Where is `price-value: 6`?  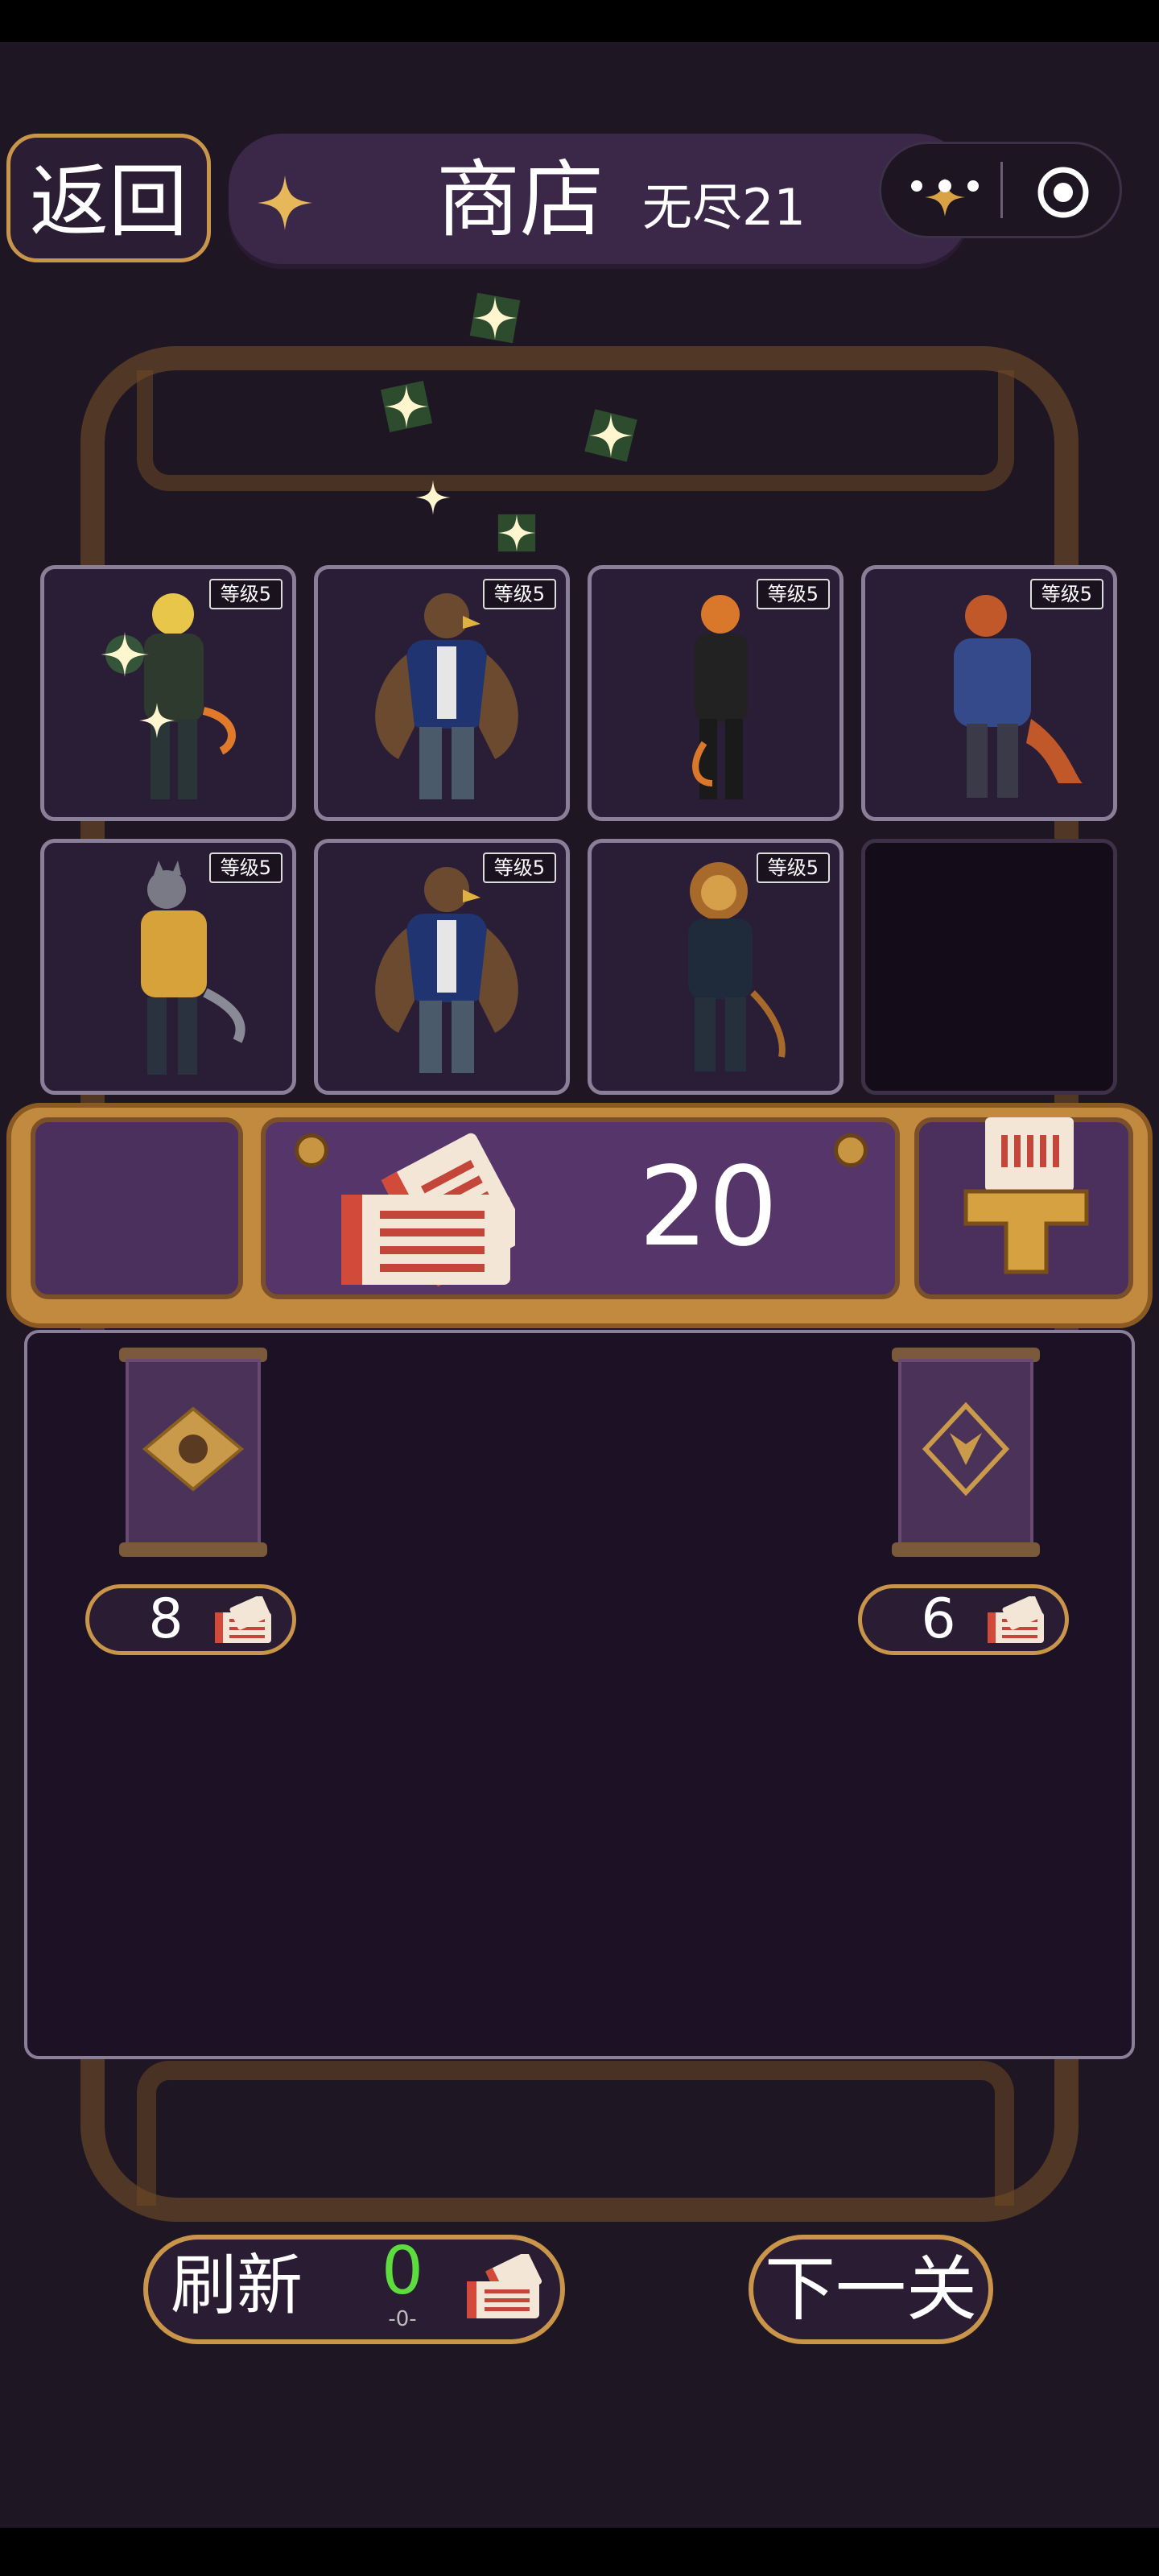 price-value: 6 is located at coordinates (938, 1619).